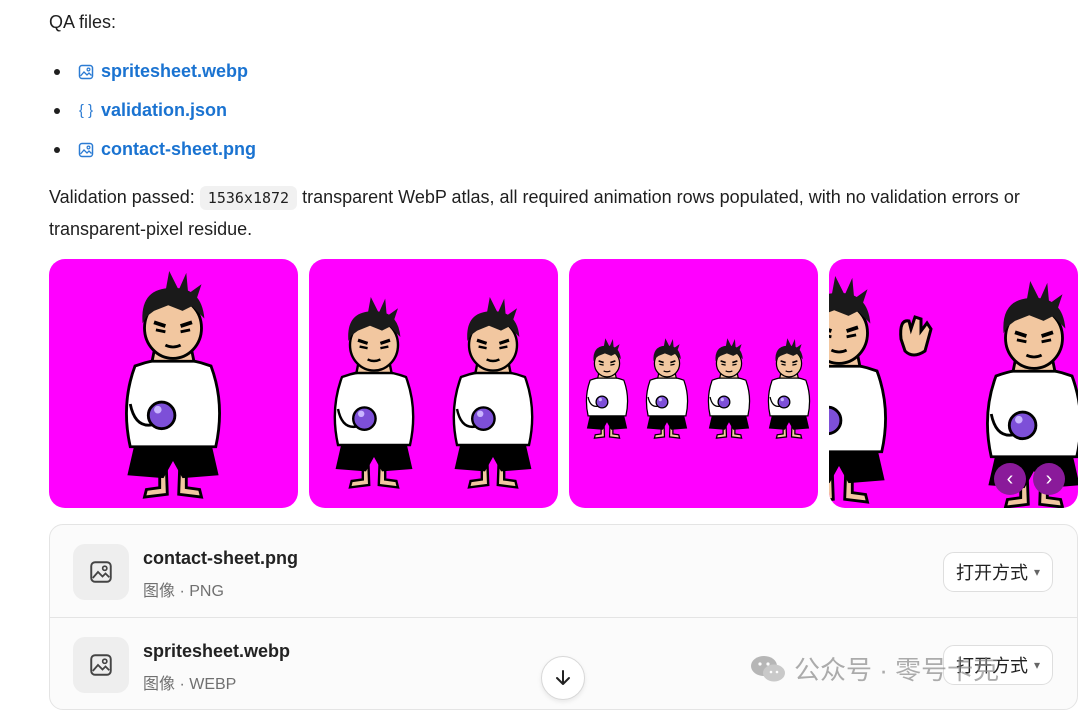 The image size is (1080, 713). I want to click on list-item: contact-sheet.png, so click(152, 149).